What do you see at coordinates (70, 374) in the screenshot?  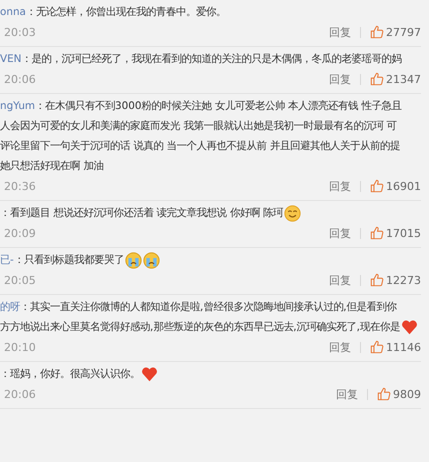 I see `comment-text: ：瑶妈，你好。很高兴认识你。` at bounding box center [70, 374].